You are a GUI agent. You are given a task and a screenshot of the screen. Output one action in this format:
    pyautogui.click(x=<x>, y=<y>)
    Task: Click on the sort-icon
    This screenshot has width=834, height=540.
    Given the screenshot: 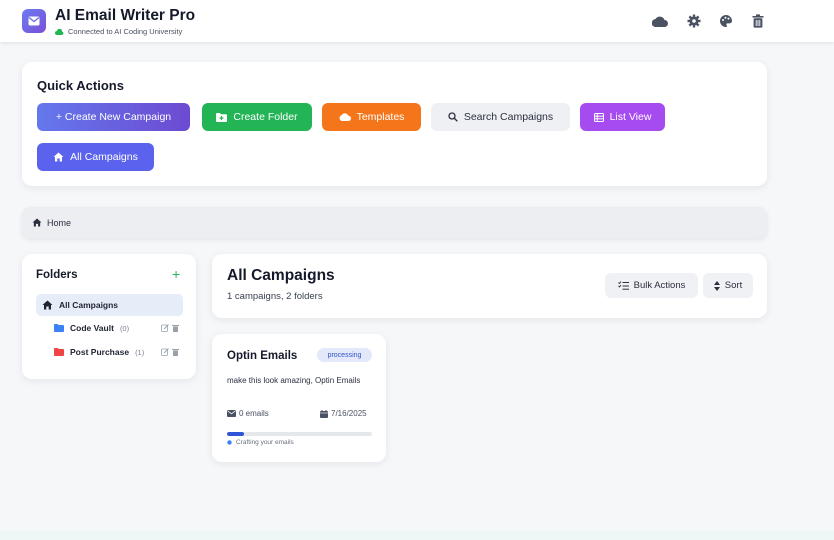 What is the action you would take?
    pyautogui.click(x=716, y=285)
    